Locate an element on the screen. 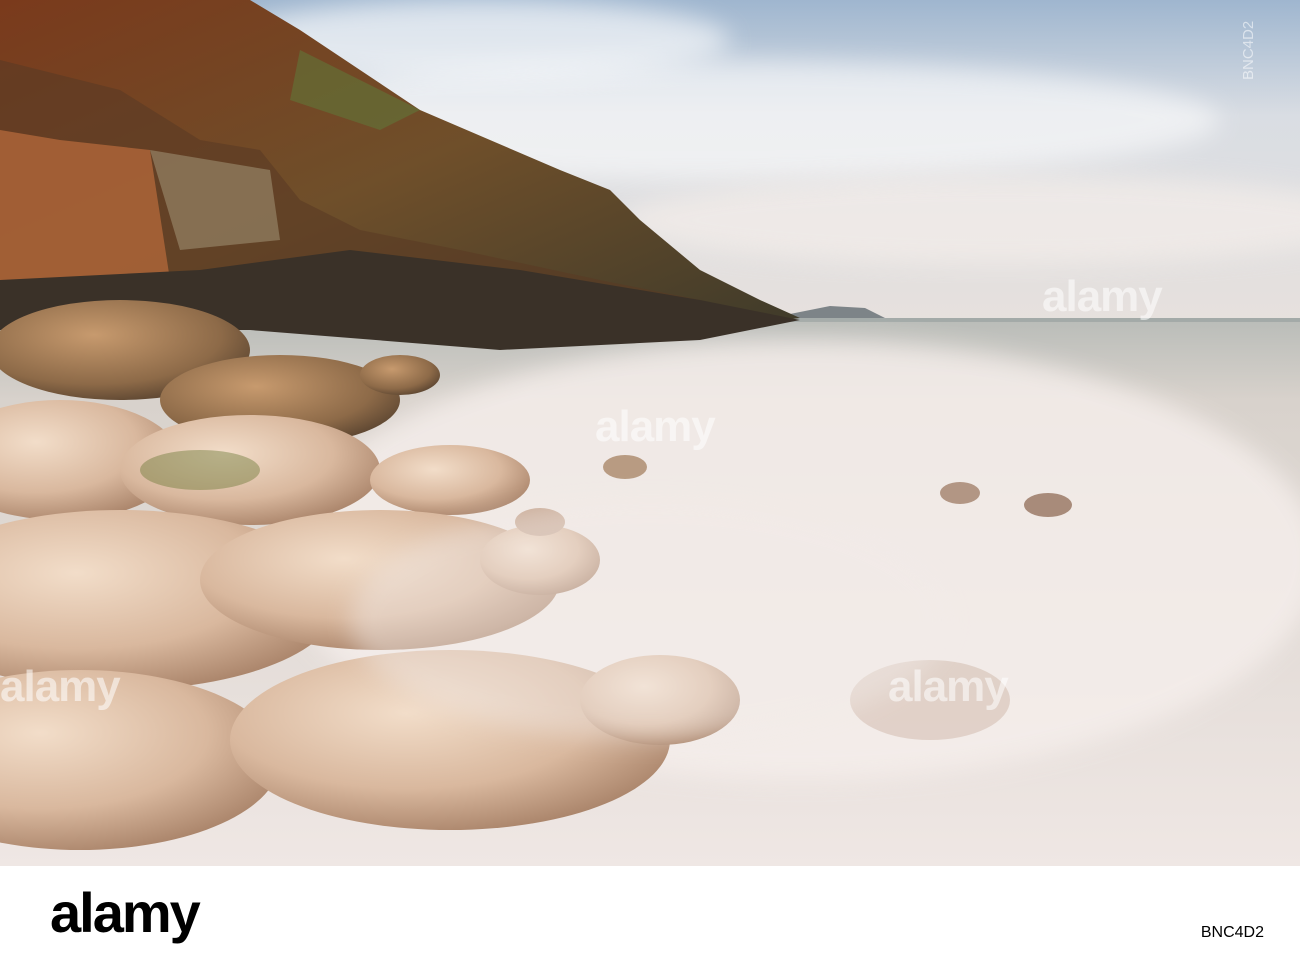  watermark-image-id: BNC4D2 is located at coordinates (1248, 50).